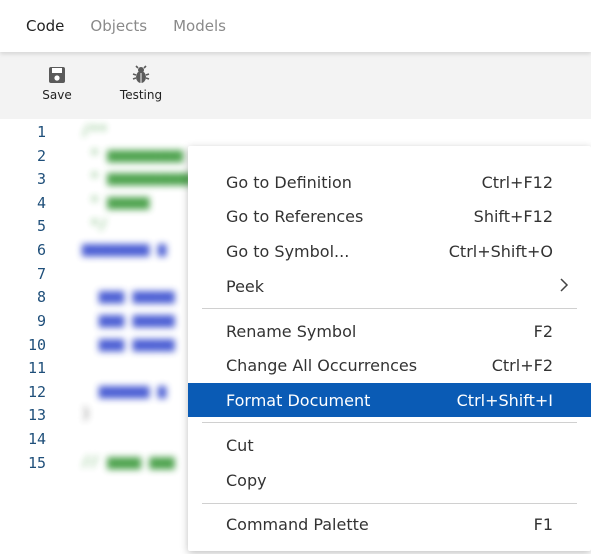 The width and height of the screenshot is (591, 554). I want to click on menu-item-shortcut: F2, so click(543, 331).